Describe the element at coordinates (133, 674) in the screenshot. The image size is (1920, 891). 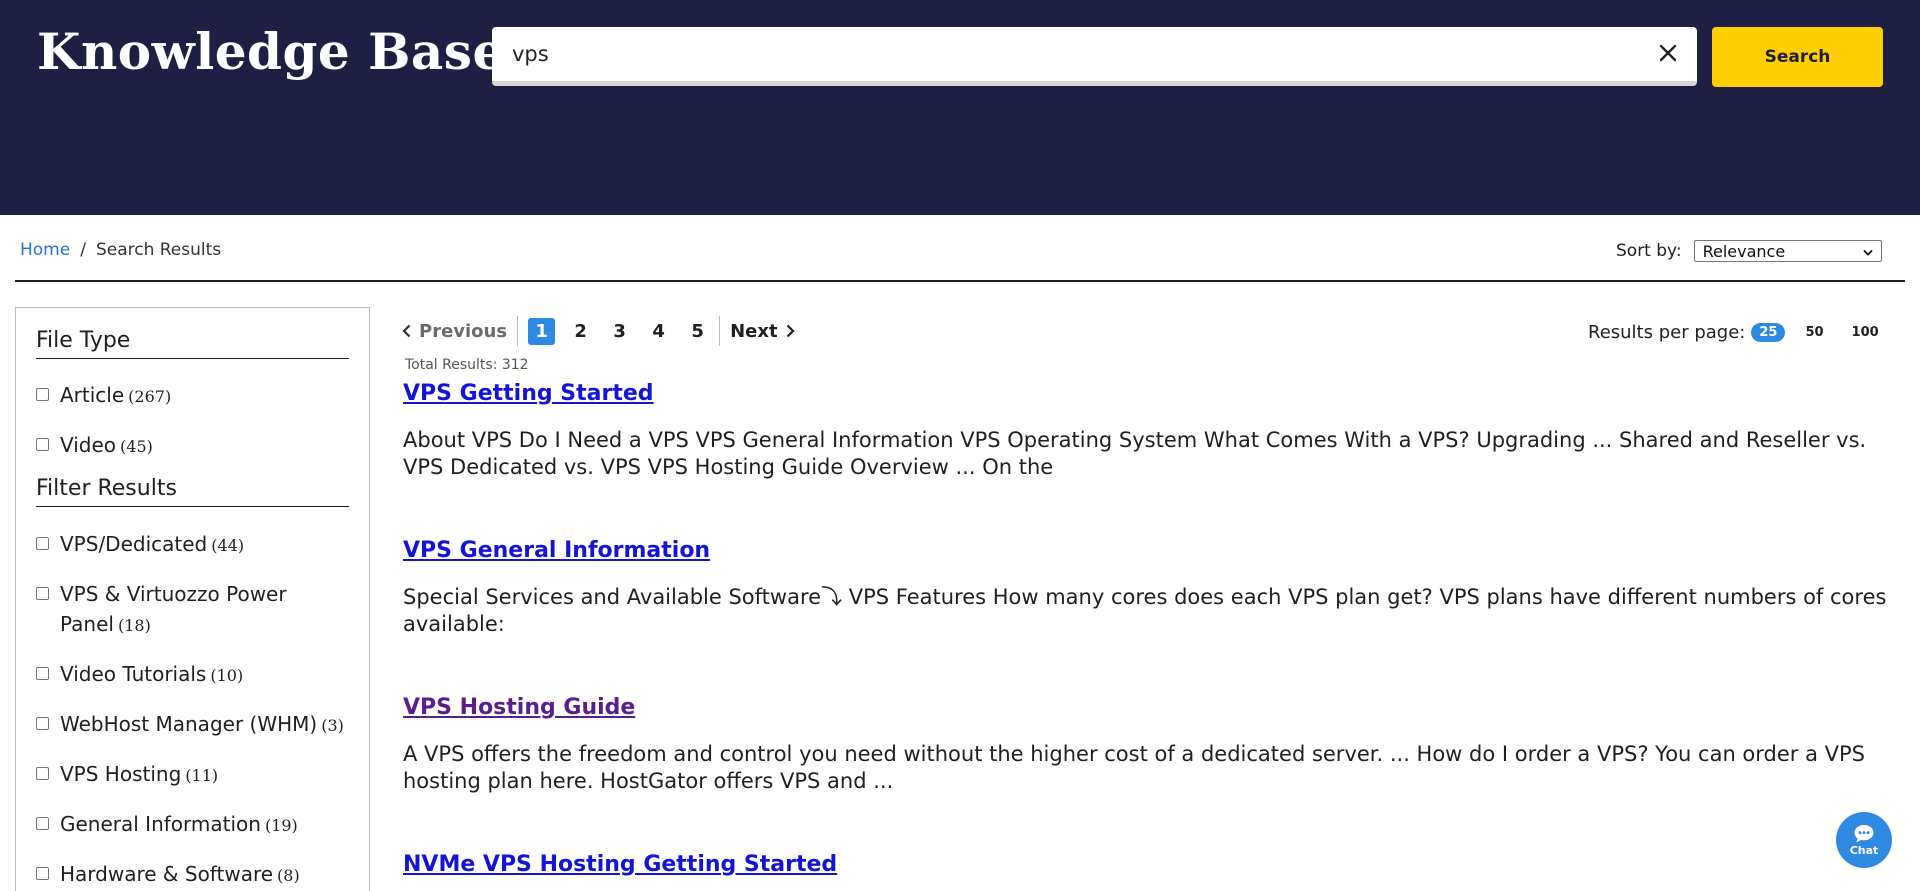
I see `facet-label: Video Tutorials` at that location.